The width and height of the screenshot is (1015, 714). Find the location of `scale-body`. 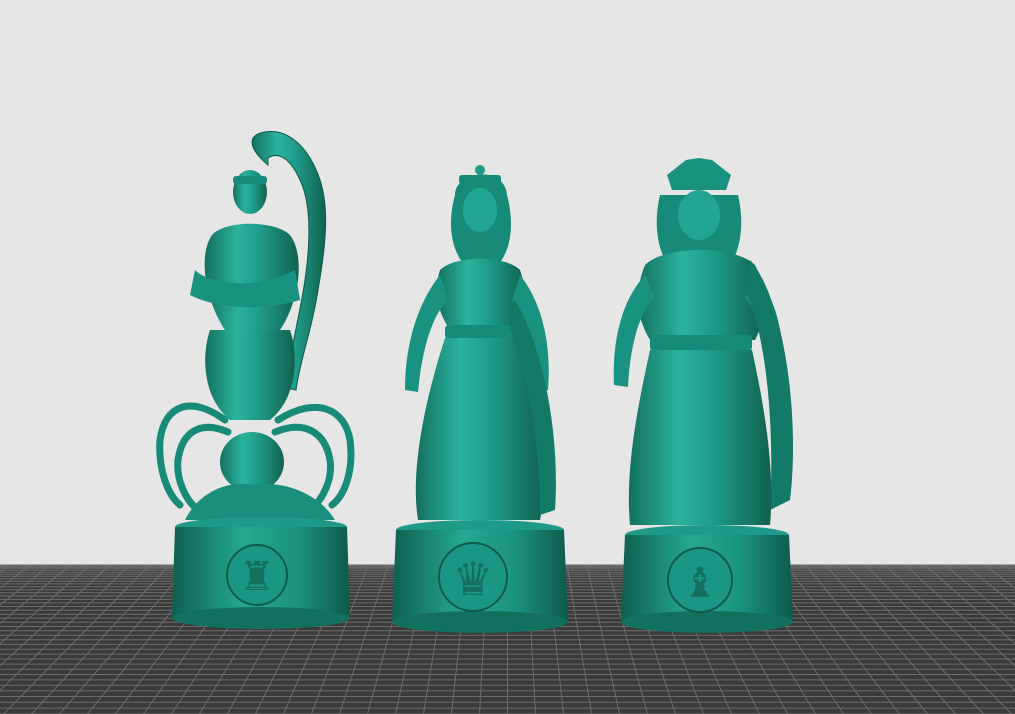

scale-body is located at coordinates (250, 375).